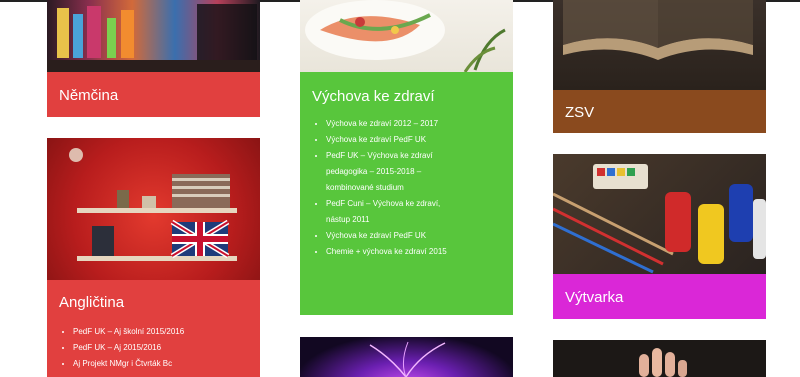 Image resolution: width=800 pixels, height=377 pixels. Describe the element at coordinates (419, 204) in the screenshot. I see `vychova-link: PedF Cuni – Výchova ke zdraví,` at that location.